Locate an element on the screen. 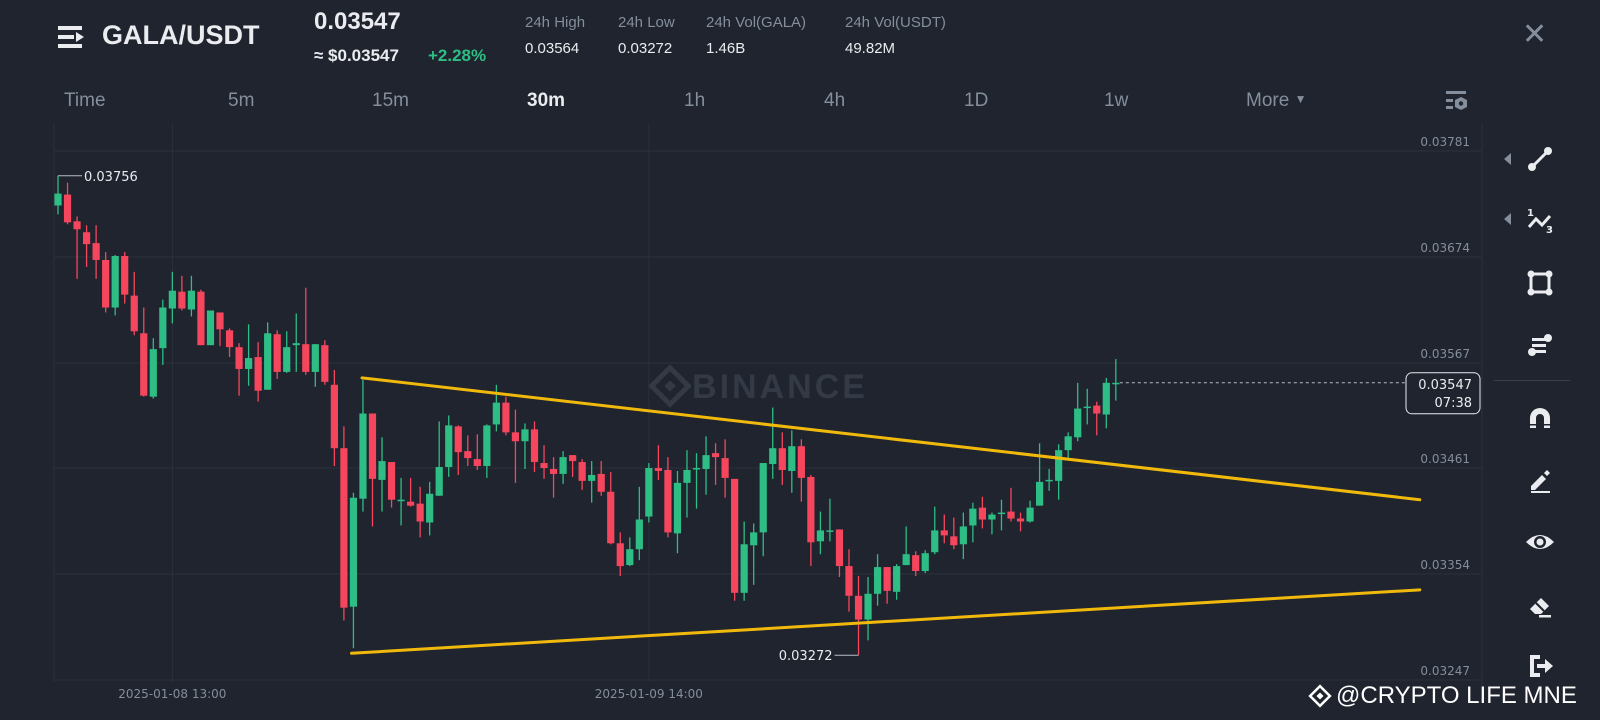  price-tick-label: 0.03354 is located at coordinates (1445, 565).